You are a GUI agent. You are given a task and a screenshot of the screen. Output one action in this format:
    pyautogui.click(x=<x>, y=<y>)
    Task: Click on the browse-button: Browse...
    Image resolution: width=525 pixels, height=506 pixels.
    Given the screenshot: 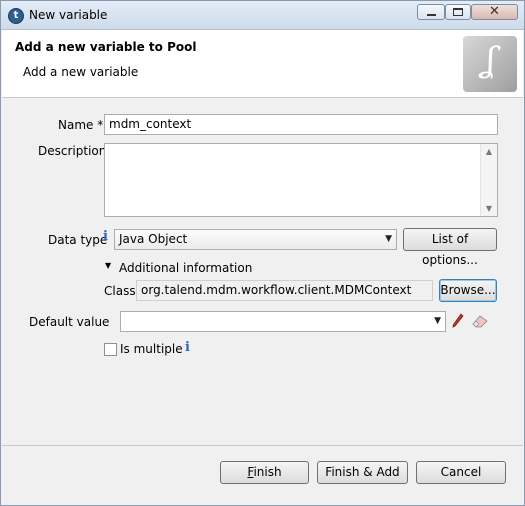 What is the action you would take?
    pyautogui.click(x=468, y=290)
    